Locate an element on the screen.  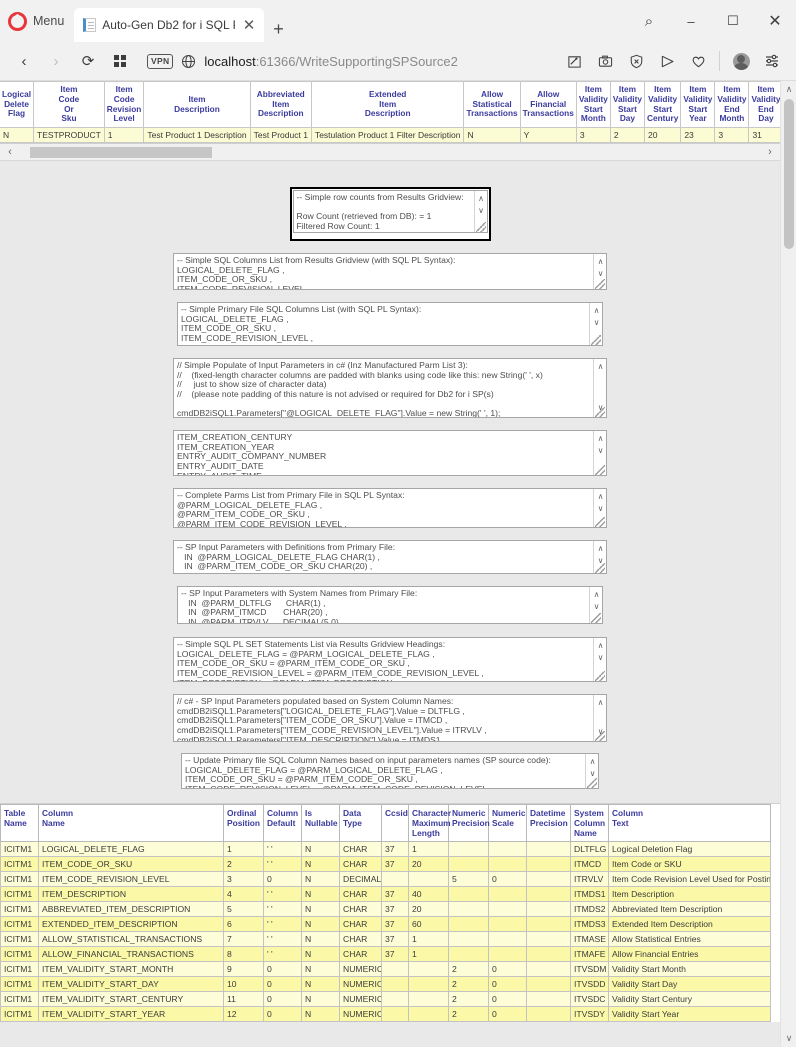
hscroll-thumb is located at coordinates (121, 153).